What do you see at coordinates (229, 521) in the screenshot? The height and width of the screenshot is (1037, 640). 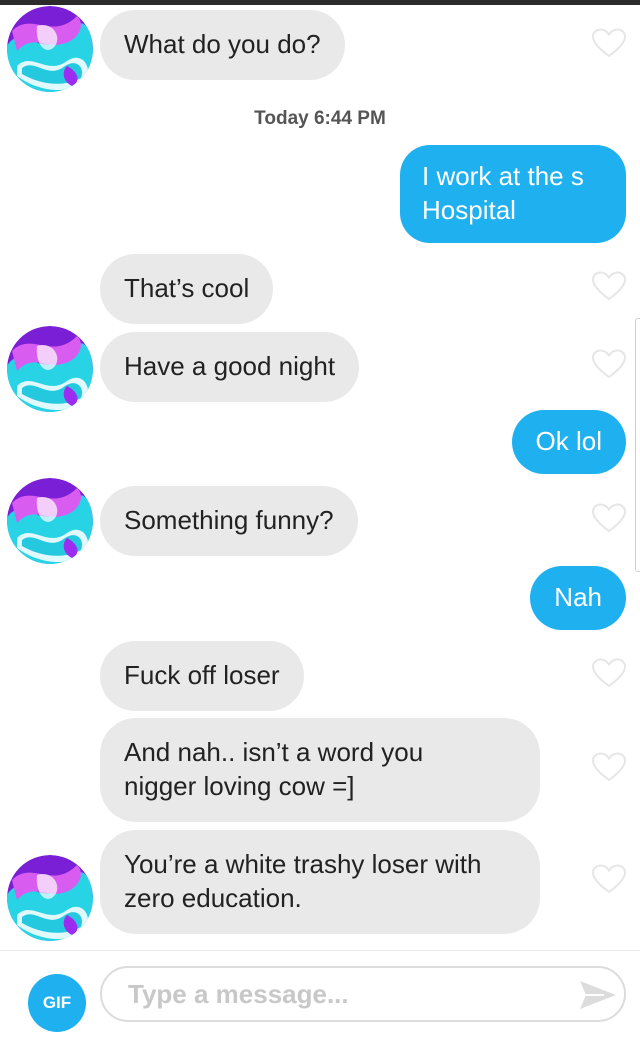 I see `message-bubble-incoming: Something funny?` at bounding box center [229, 521].